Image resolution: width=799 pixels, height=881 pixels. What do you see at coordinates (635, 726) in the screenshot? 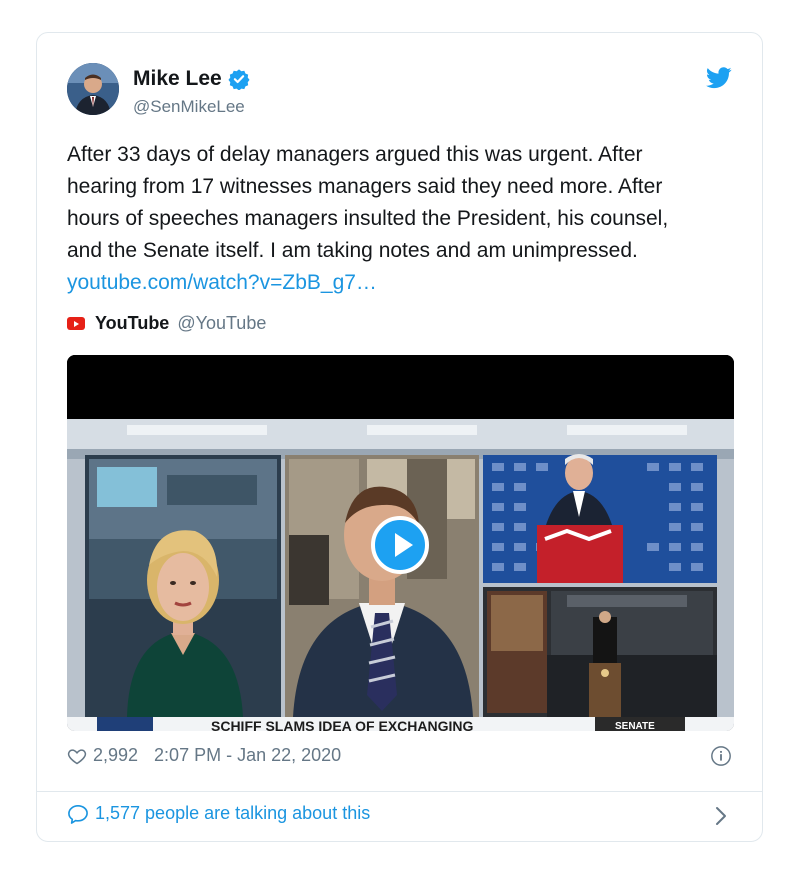
I see `video-corner-label: SENATE` at bounding box center [635, 726].